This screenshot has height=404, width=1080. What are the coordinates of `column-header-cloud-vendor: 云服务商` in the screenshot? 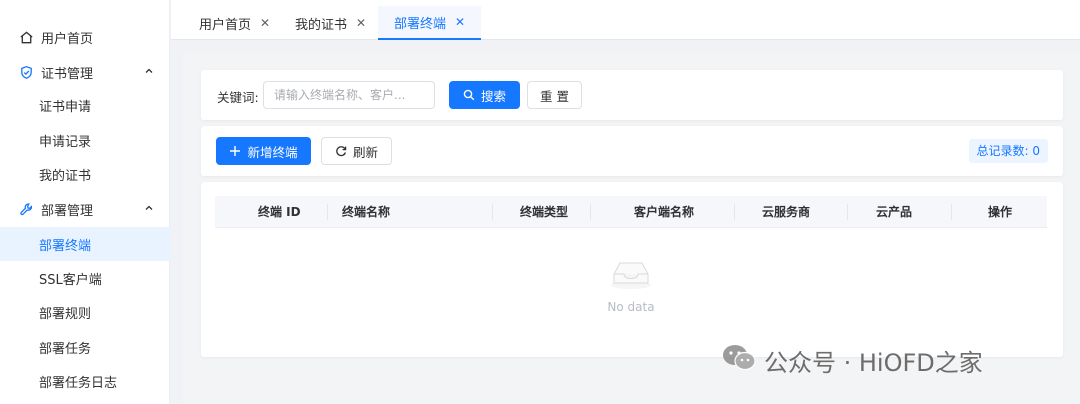 It's located at (772, 212).